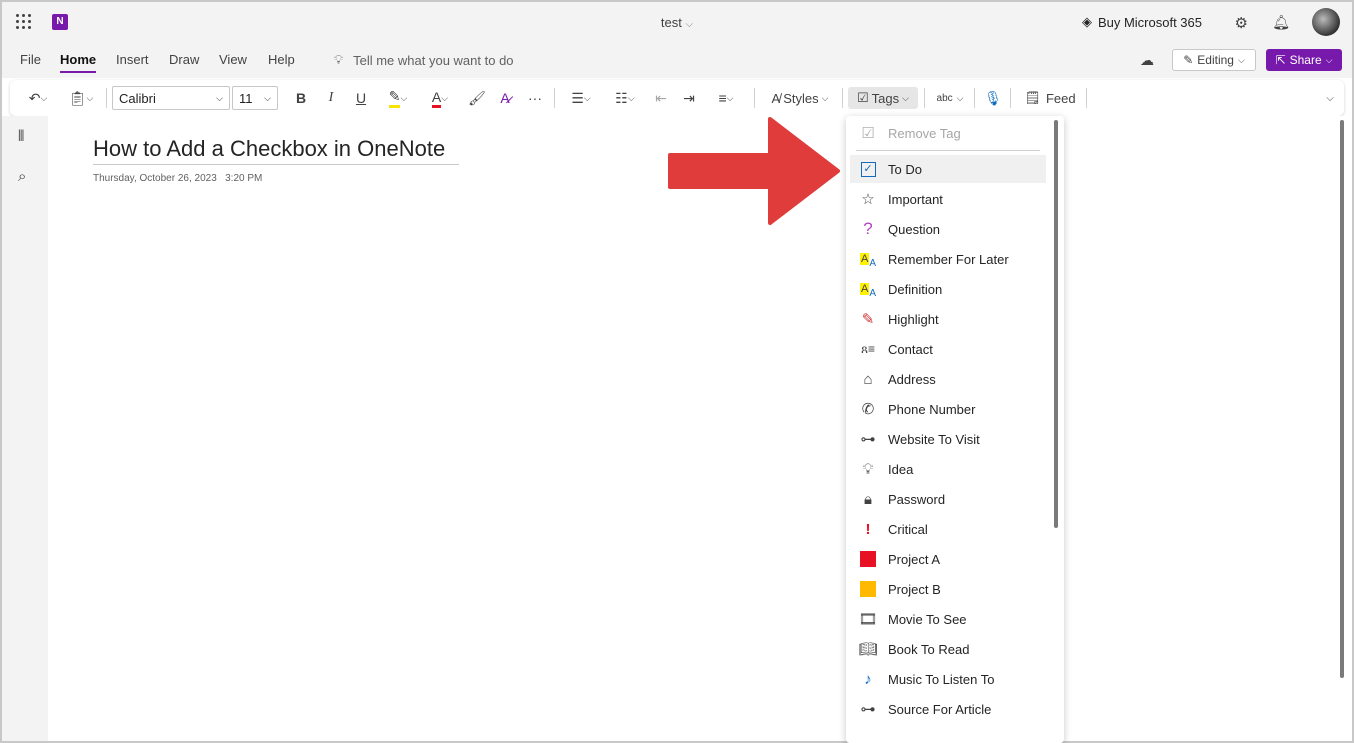 Image resolution: width=1354 pixels, height=743 pixels. Describe the element at coordinates (477, 98) in the screenshot. I see `format-painter-icon: 🖌︎` at that location.